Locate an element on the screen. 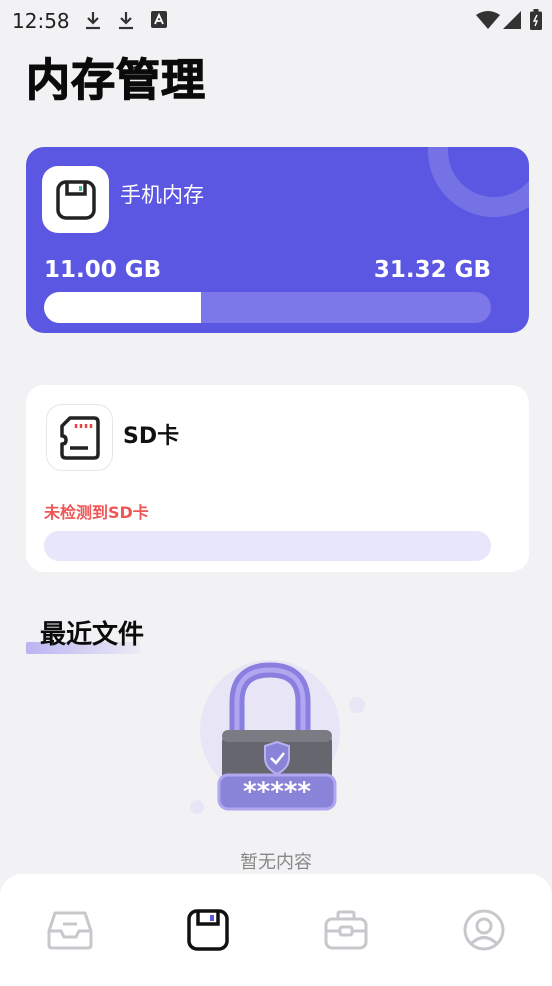  empty-lock-illustration: ***** is located at coordinates (277, 737).